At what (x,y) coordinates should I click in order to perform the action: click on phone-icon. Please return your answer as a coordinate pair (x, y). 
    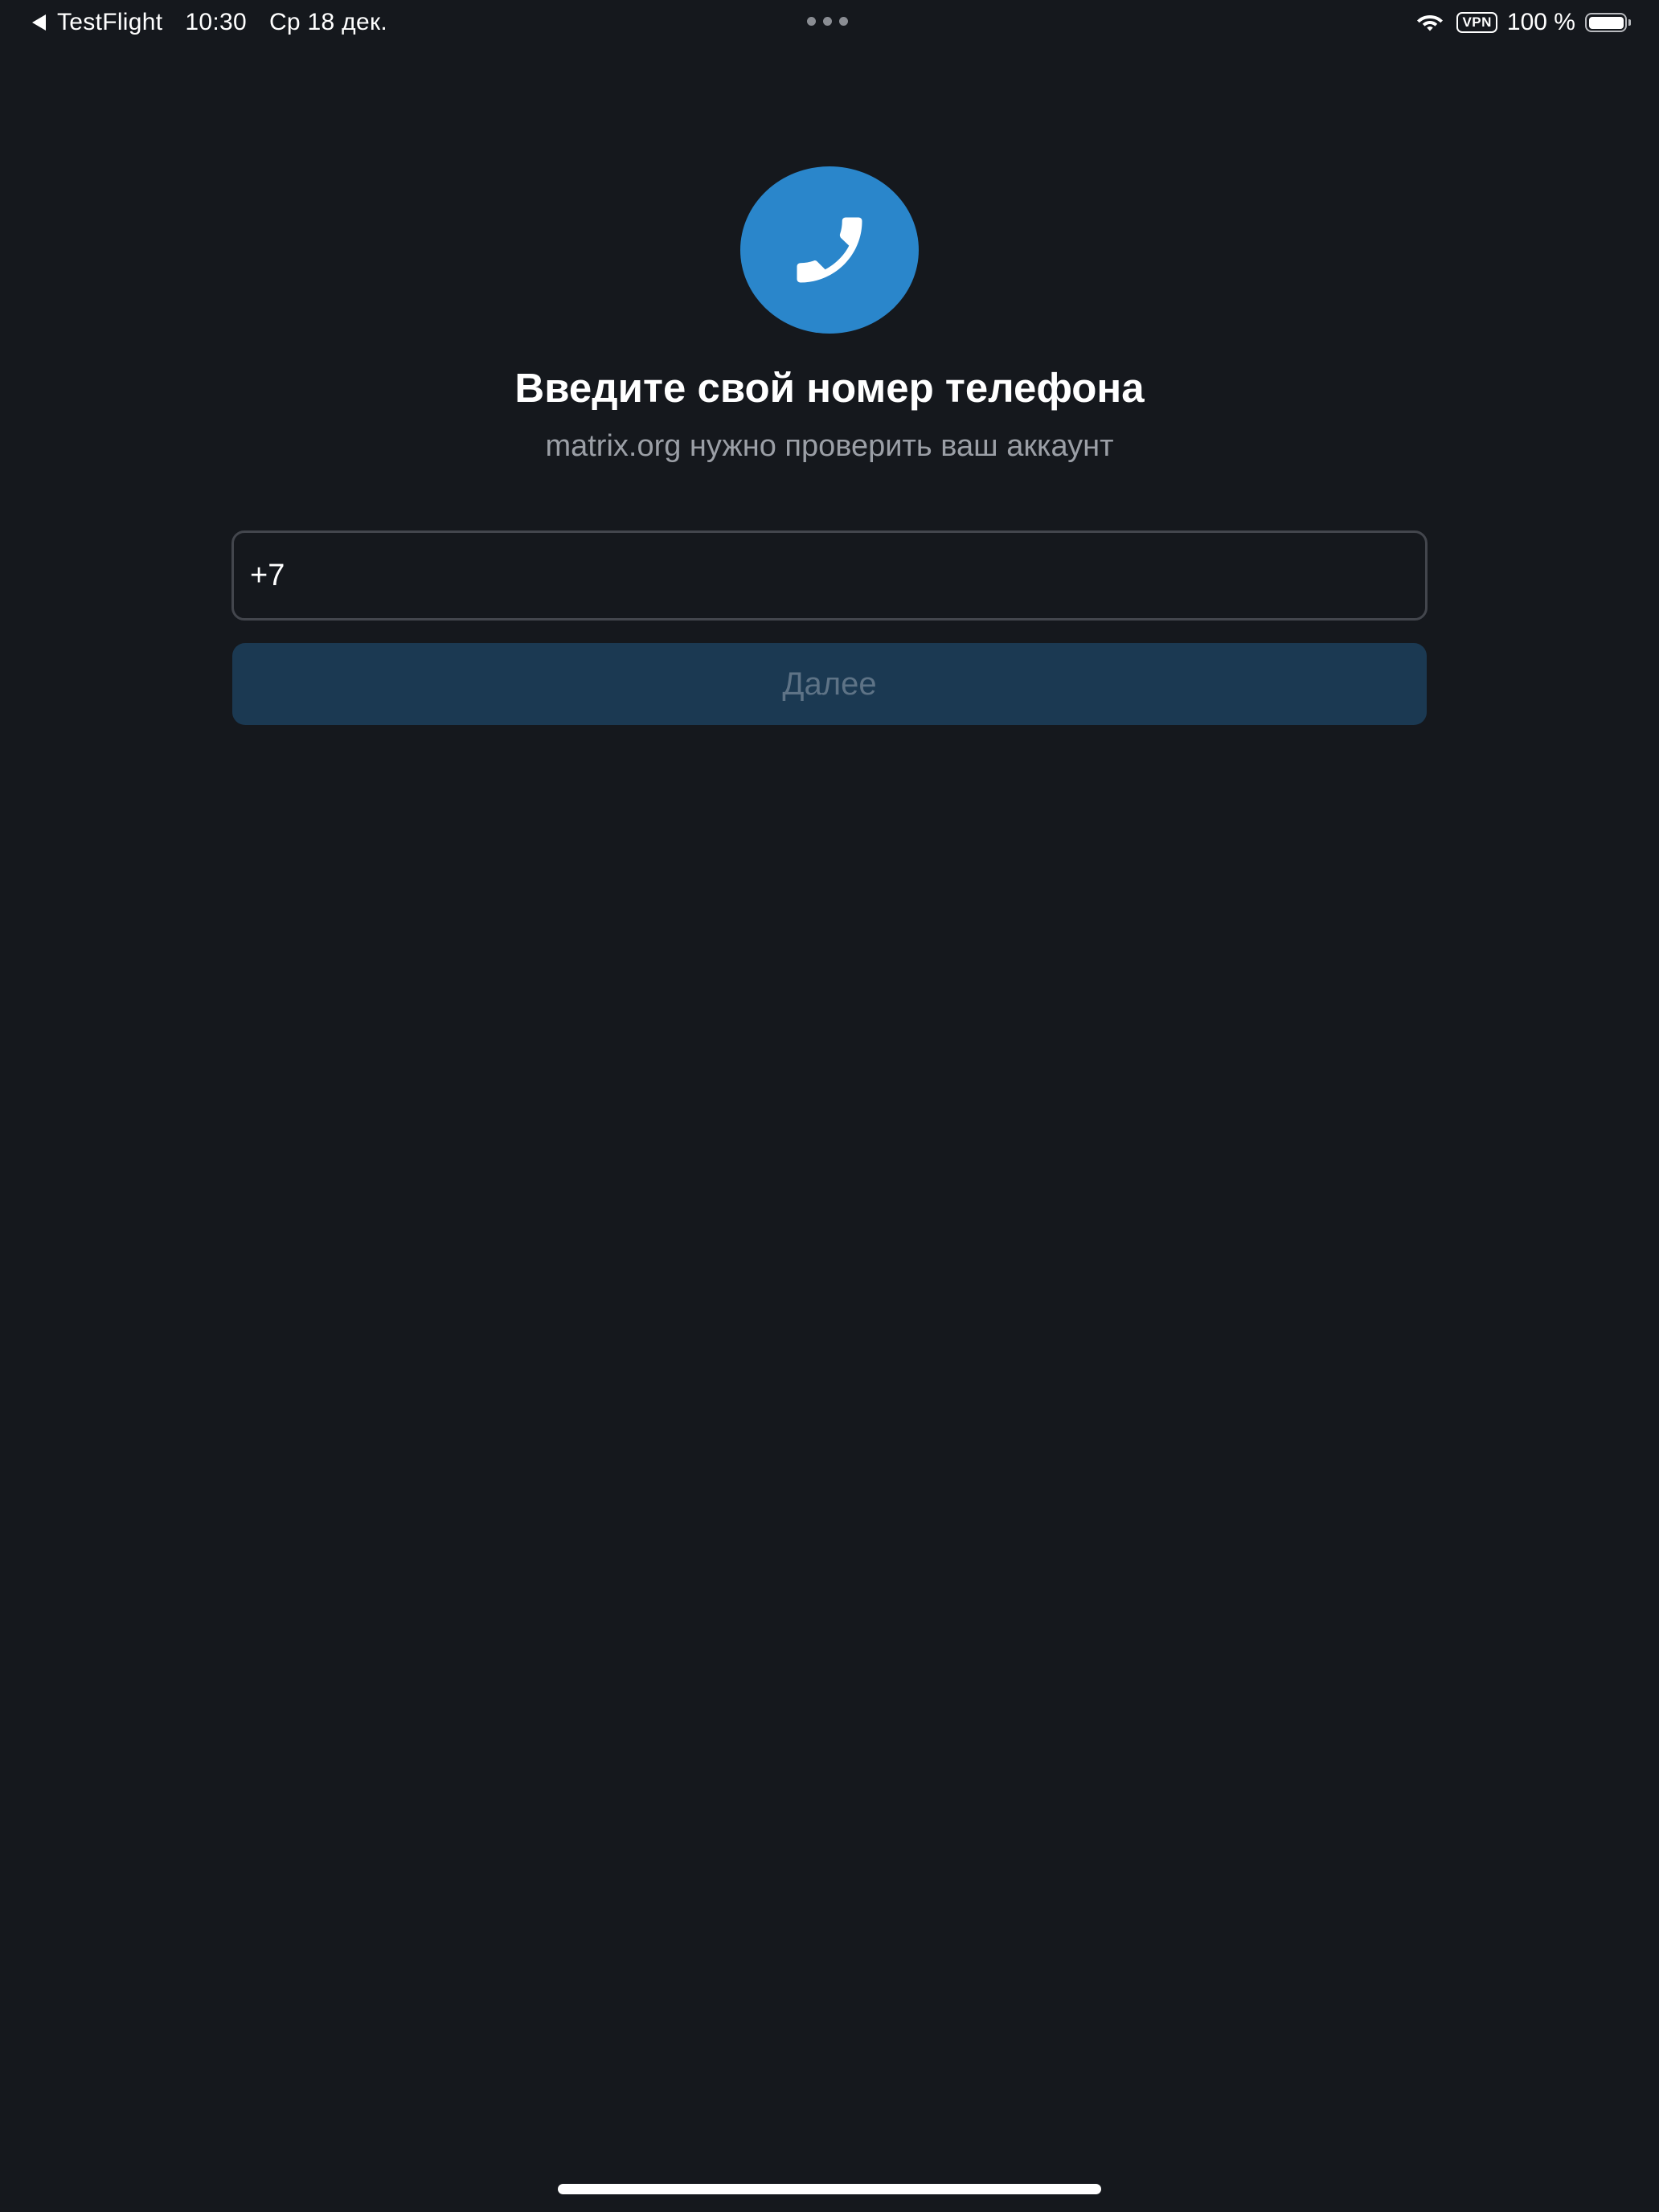
    Looking at the image, I should click on (829, 250).